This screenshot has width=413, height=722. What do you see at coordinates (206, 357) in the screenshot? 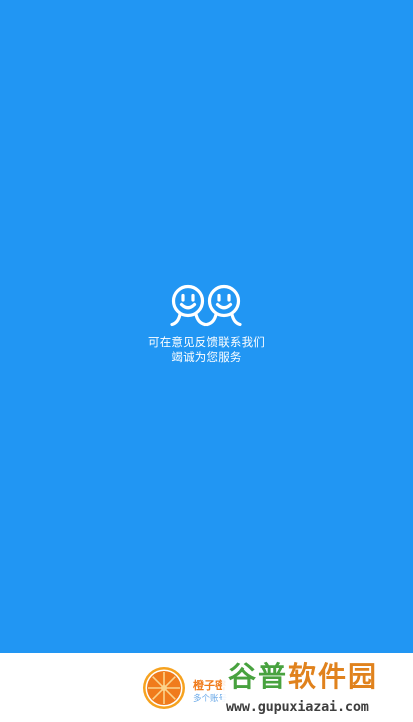
I see `service-message: 竭诚为您服务` at bounding box center [206, 357].